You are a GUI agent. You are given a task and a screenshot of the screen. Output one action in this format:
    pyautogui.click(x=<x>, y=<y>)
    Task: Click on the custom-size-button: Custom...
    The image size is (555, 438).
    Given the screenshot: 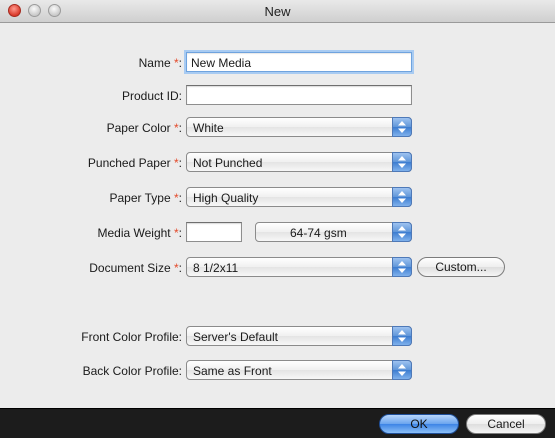 What is the action you would take?
    pyautogui.click(x=461, y=267)
    